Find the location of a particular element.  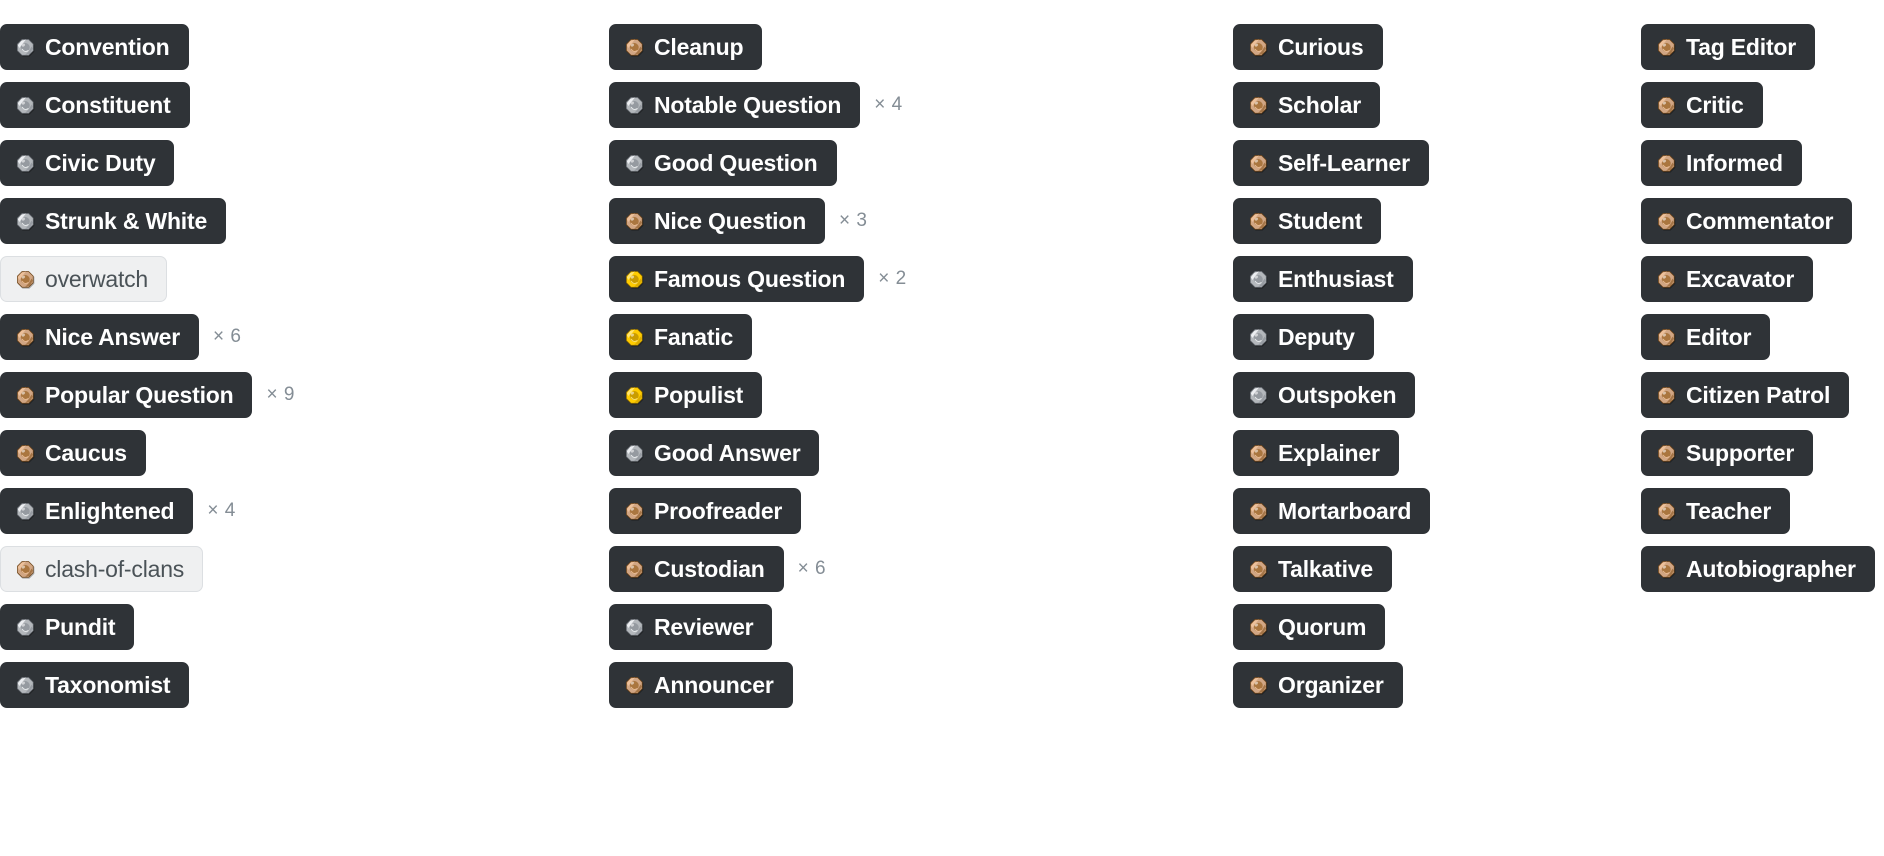

badge-caucus: Caucus is located at coordinates (73, 453).